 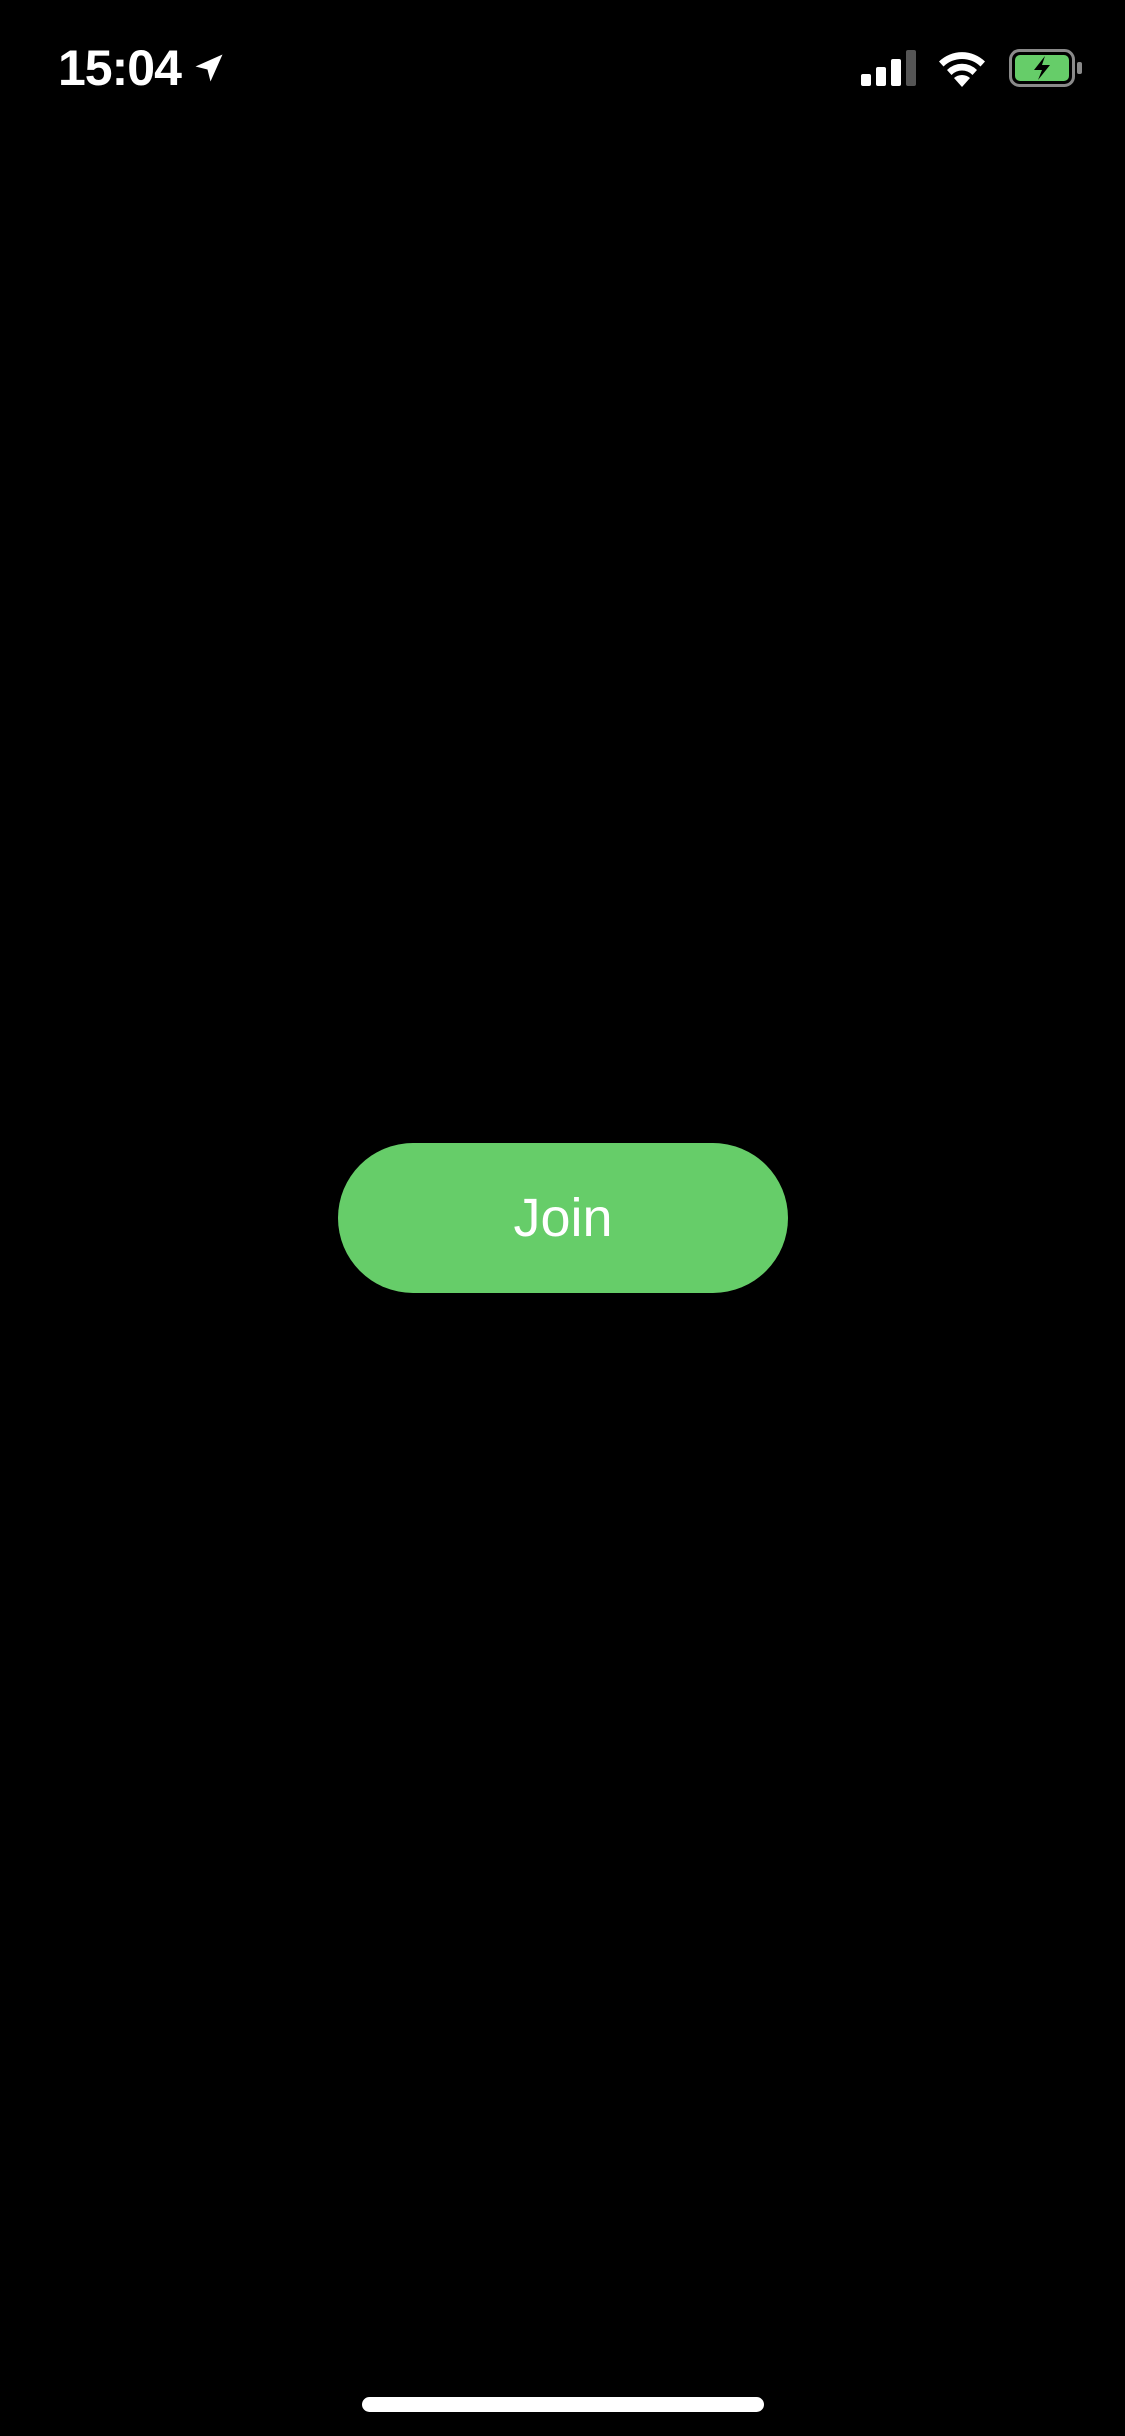 What do you see at coordinates (562, 66) in the screenshot?
I see `status-bar: 15:04` at bounding box center [562, 66].